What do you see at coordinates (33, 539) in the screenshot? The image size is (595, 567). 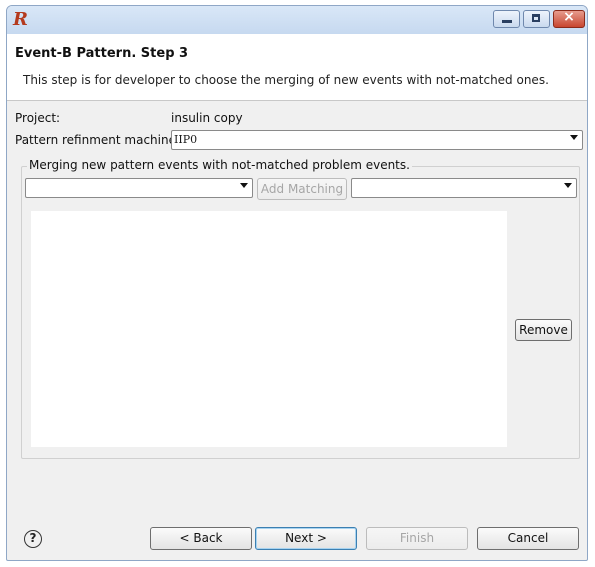 I see `help-icon: ?` at bounding box center [33, 539].